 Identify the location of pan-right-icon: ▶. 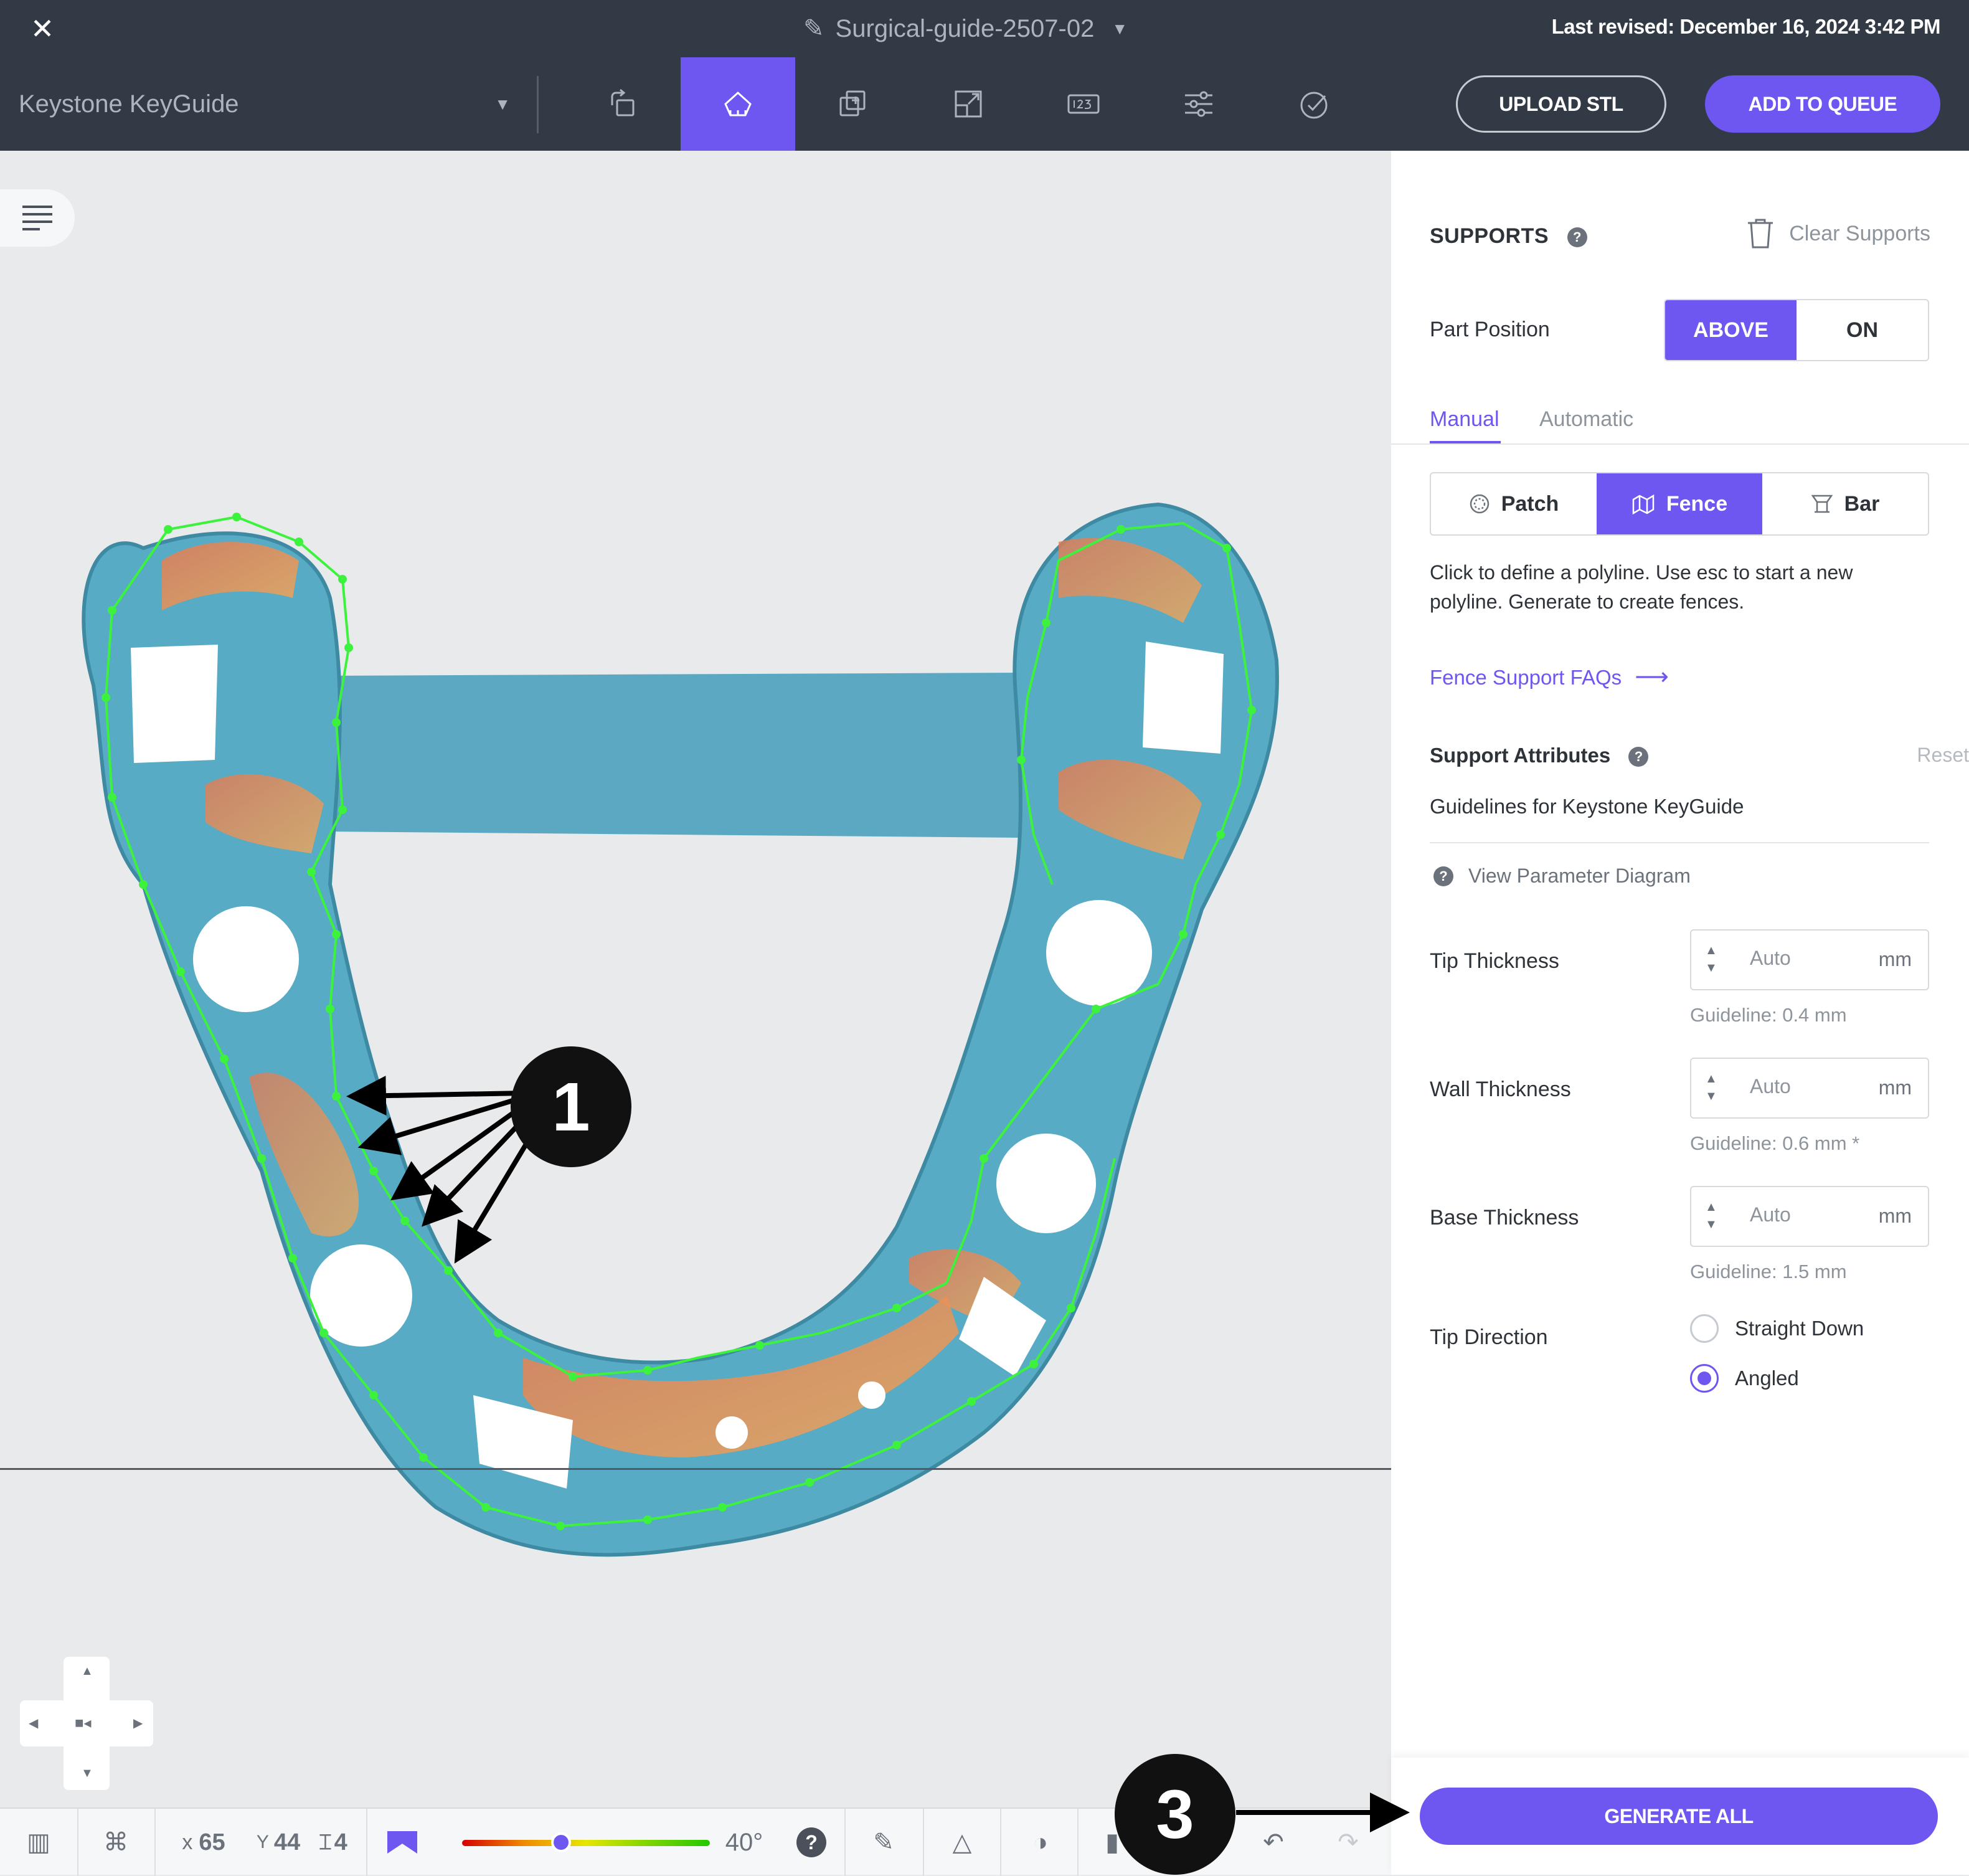
(138, 1723).